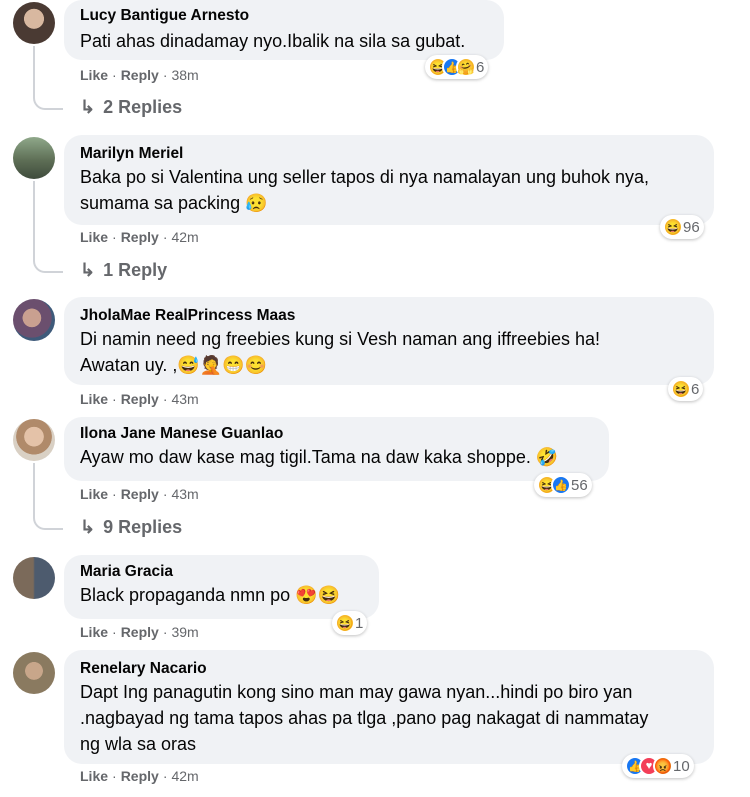  Describe the element at coordinates (221, 572) in the screenshot. I see `comment-author: Maria Gracia` at that location.